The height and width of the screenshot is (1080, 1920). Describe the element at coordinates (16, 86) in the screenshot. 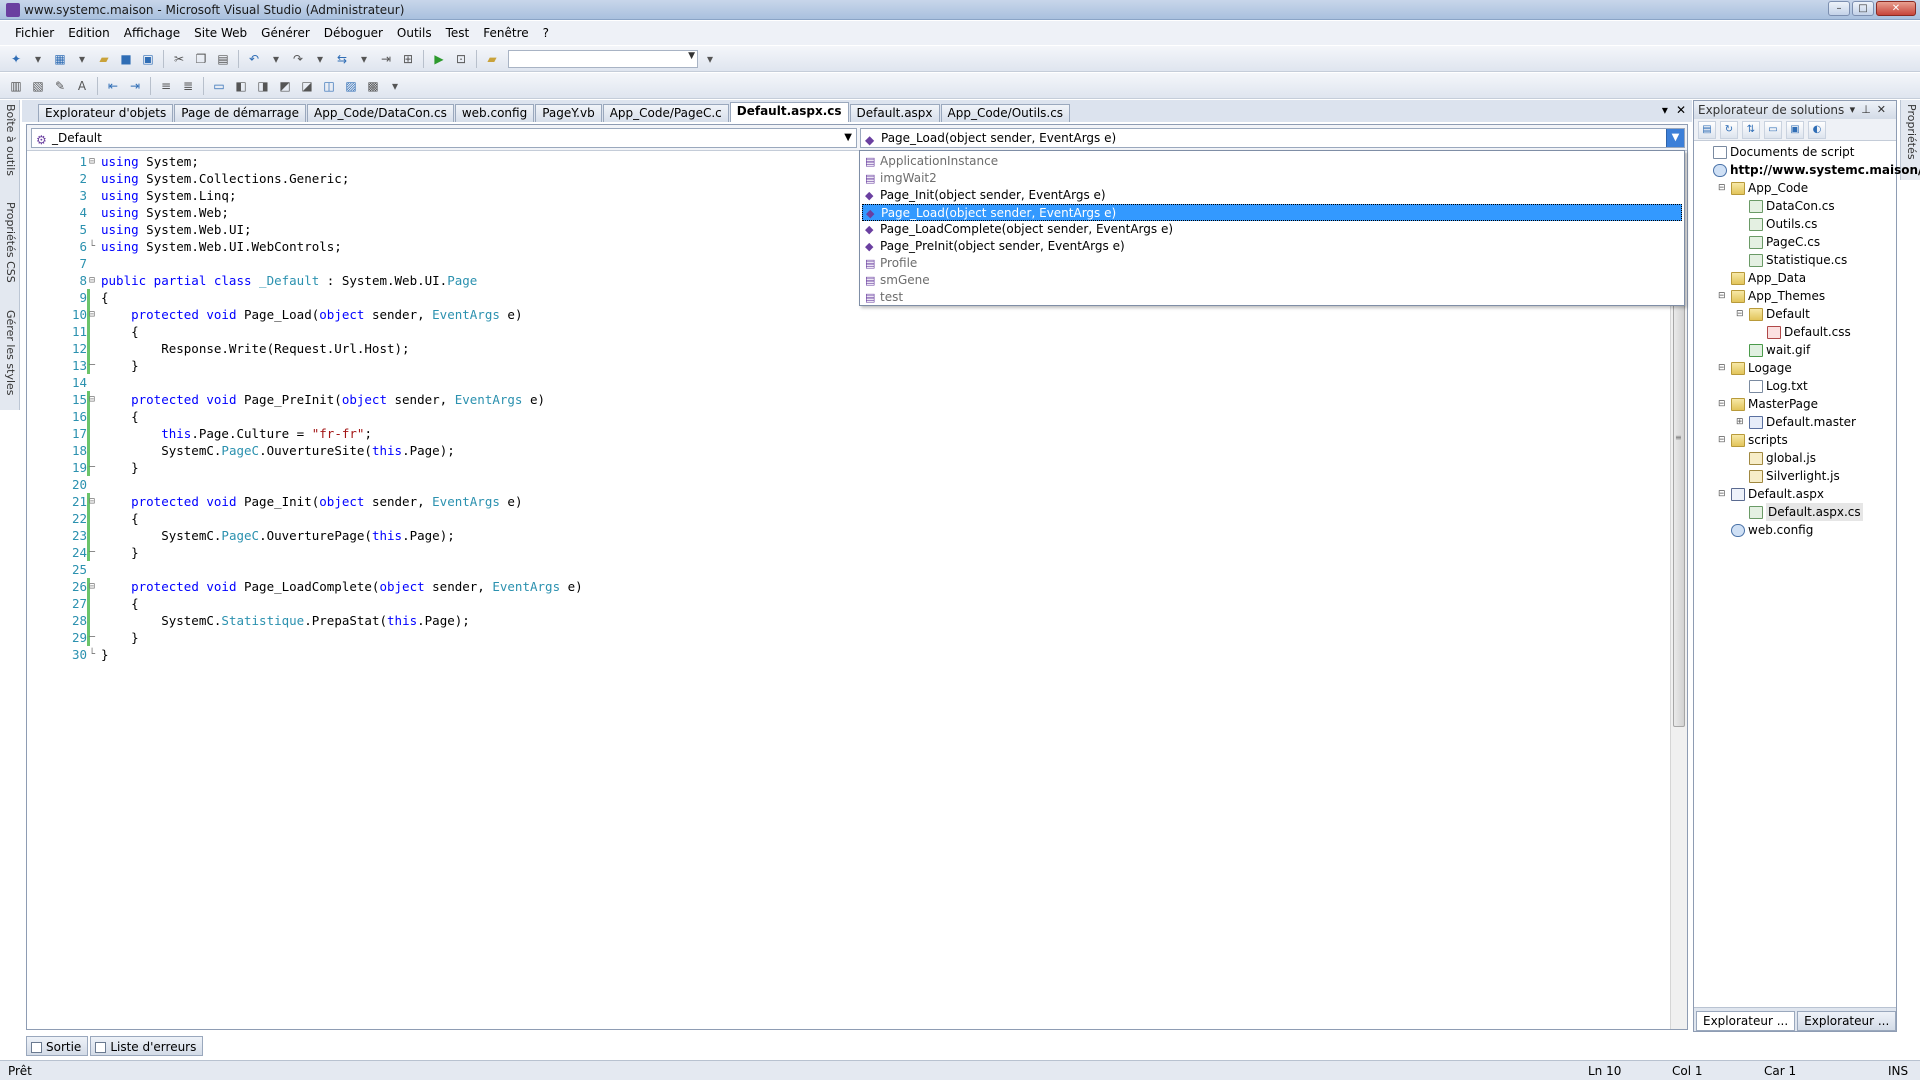

I see `list-members-icon: ▥` at that location.